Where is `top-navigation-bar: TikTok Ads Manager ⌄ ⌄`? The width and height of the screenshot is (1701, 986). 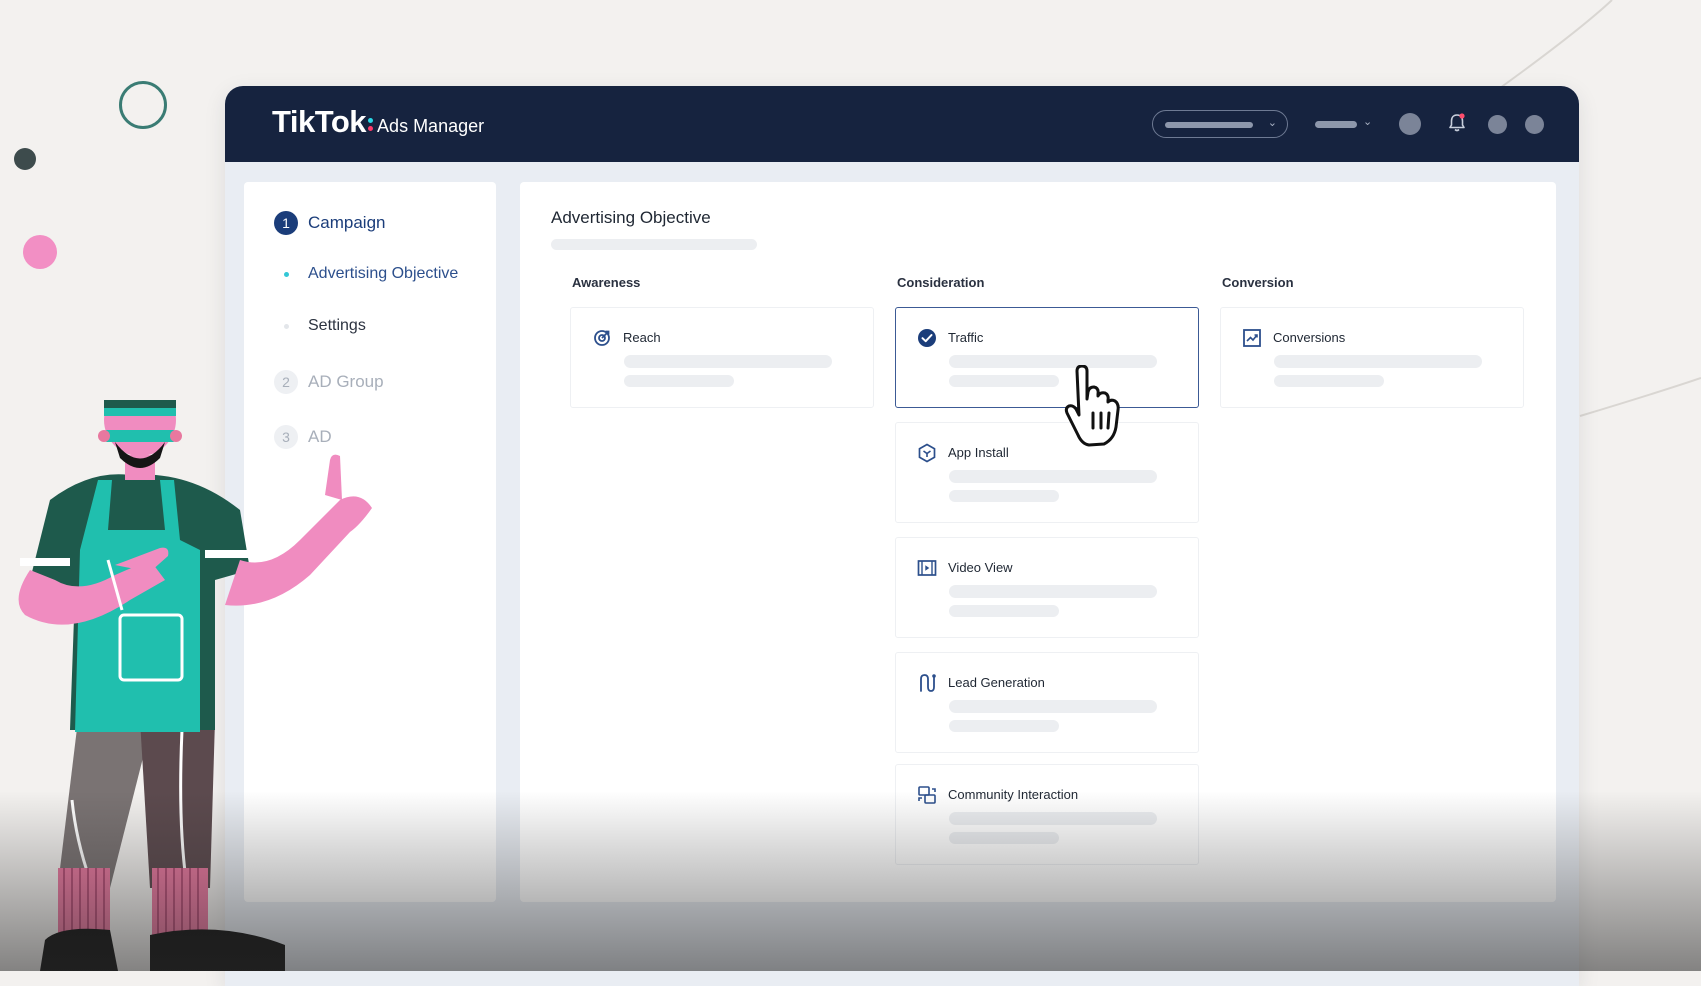 top-navigation-bar: TikTok Ads Manager ⌄ ⌄ is located at coordinates (902, 124).